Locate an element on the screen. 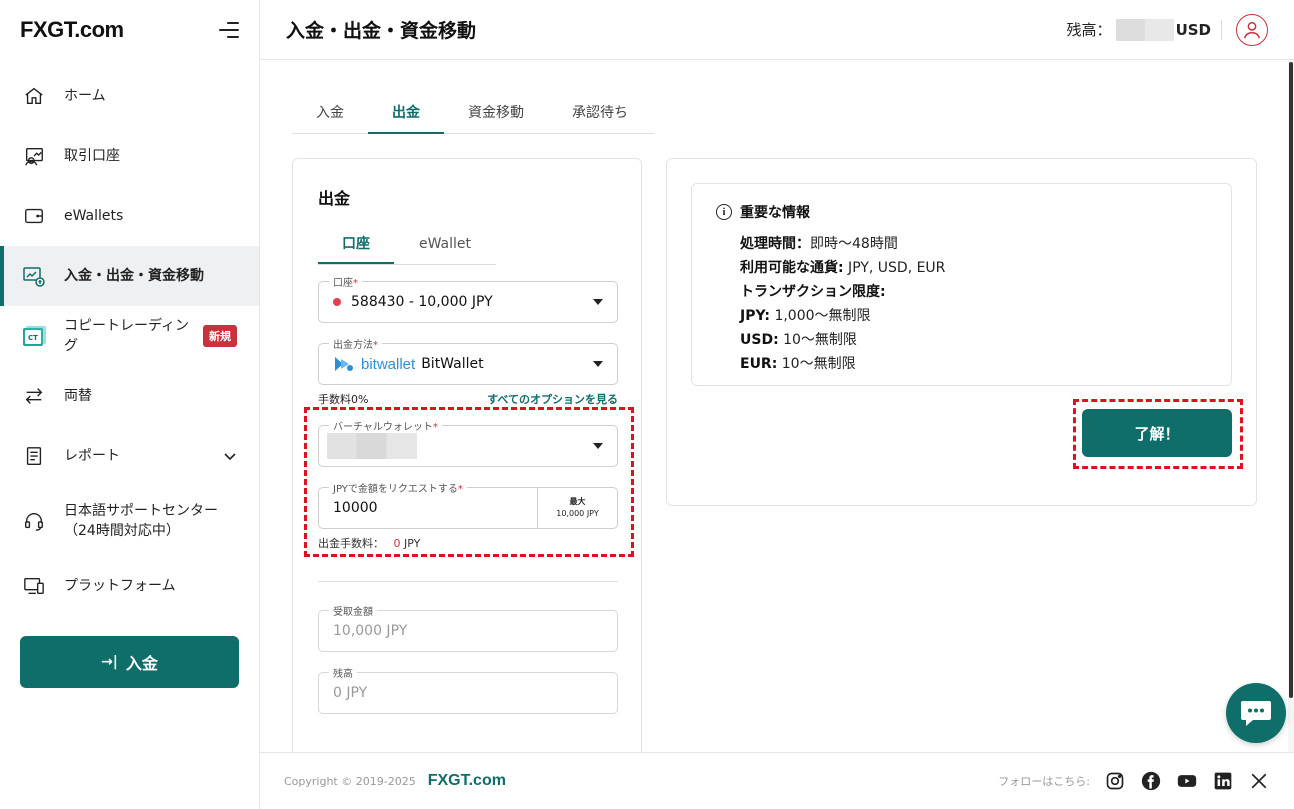 The image size is (1294, 809). platform-icon is located at coordinates (34, 586).